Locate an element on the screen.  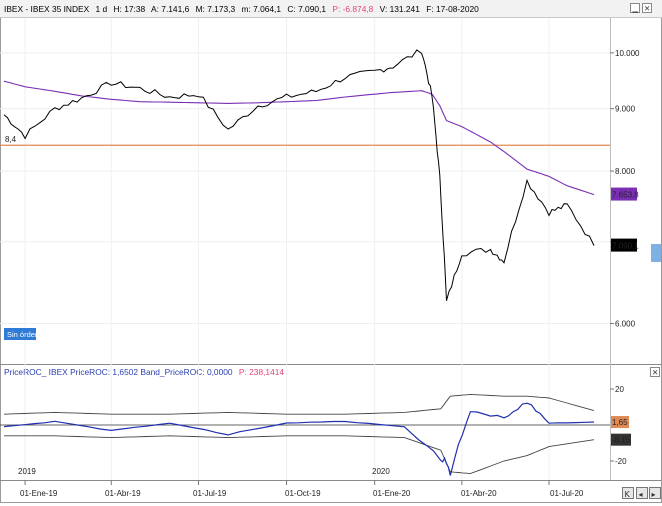
chevron-left-icon: ◂ is located at coordinates (641, 494).